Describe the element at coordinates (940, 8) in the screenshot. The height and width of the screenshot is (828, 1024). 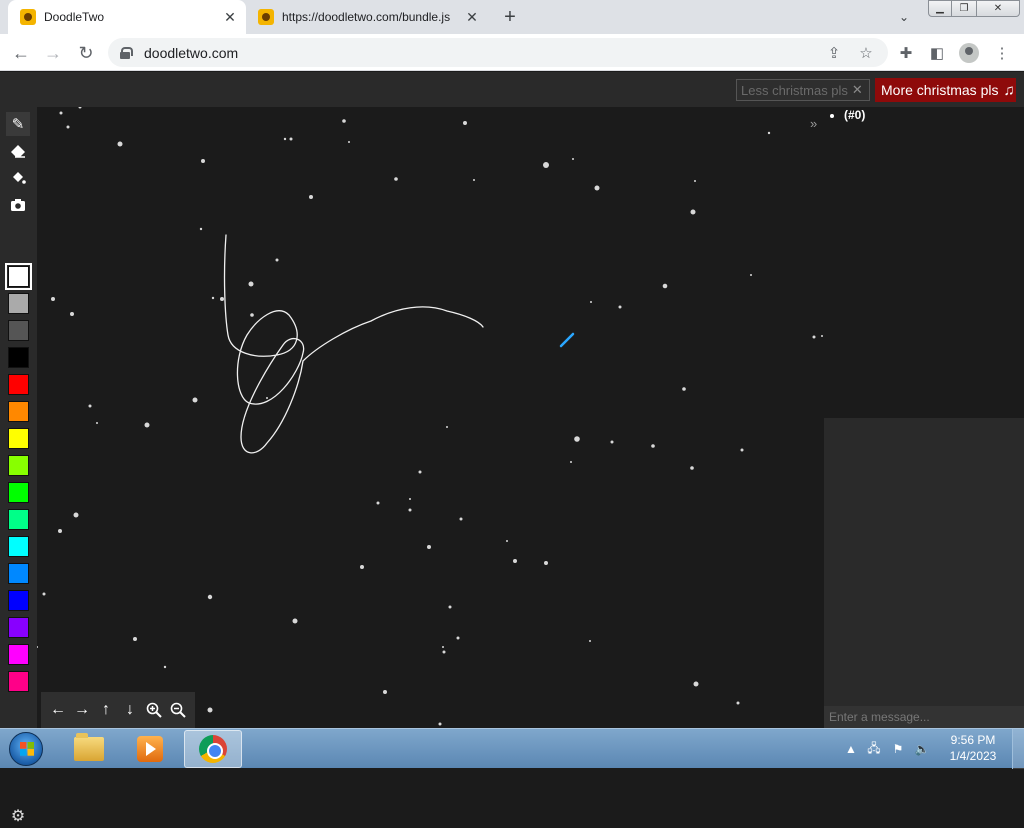
I see `minimize-window-button: ▁` at that location.